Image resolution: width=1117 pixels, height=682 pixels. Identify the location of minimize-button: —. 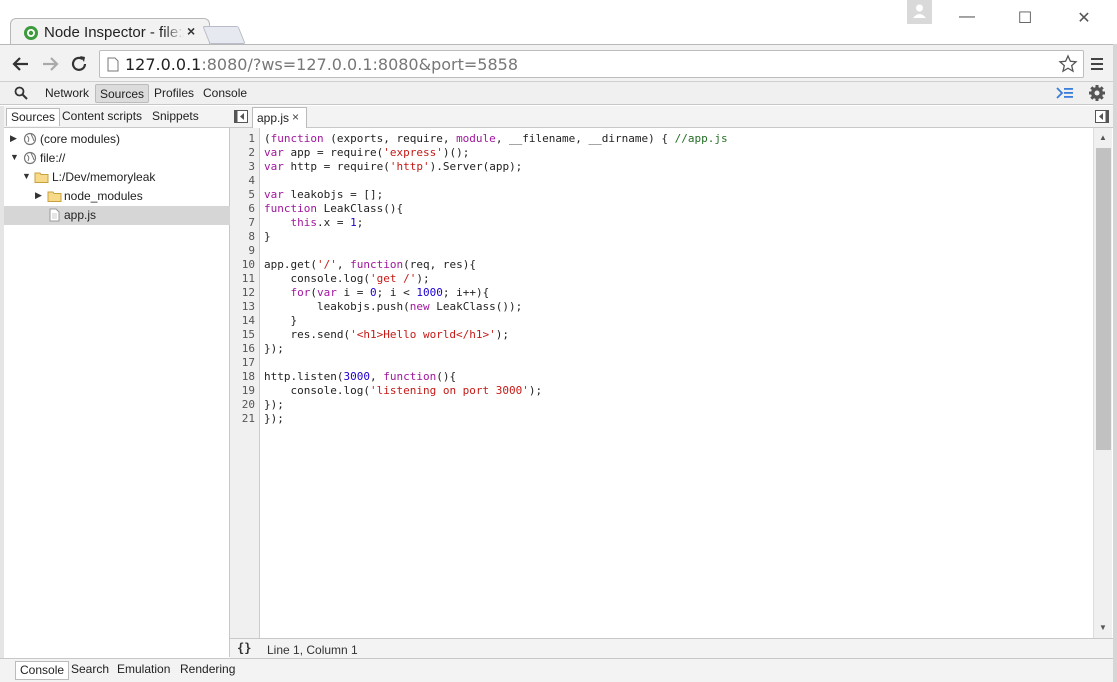
(967, 18).